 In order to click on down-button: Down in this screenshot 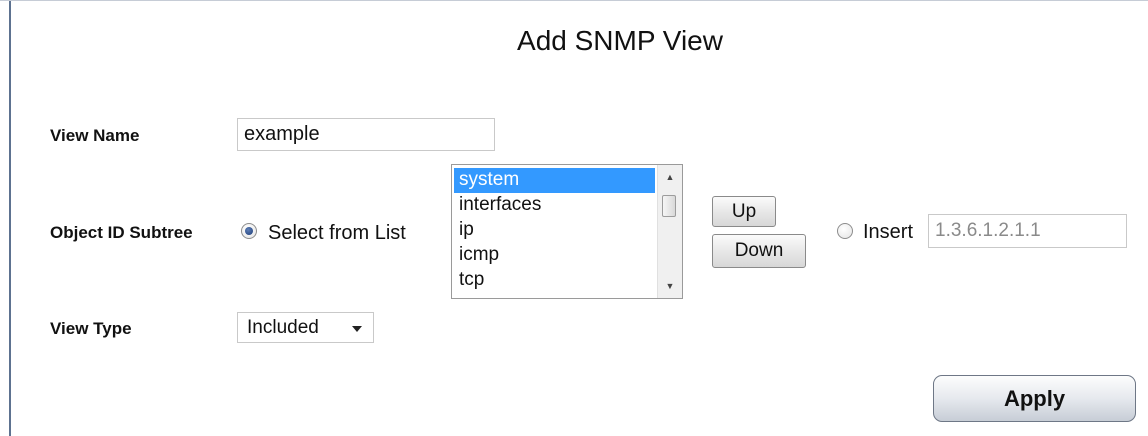, I will do `click(759, 251)`.